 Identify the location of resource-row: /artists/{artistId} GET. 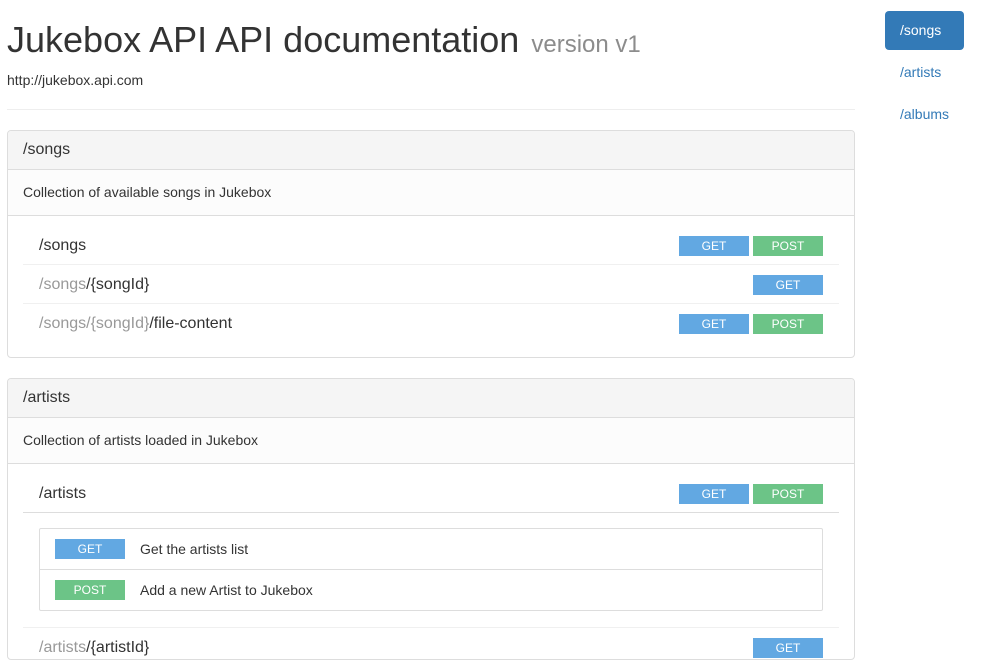
(431, 643).